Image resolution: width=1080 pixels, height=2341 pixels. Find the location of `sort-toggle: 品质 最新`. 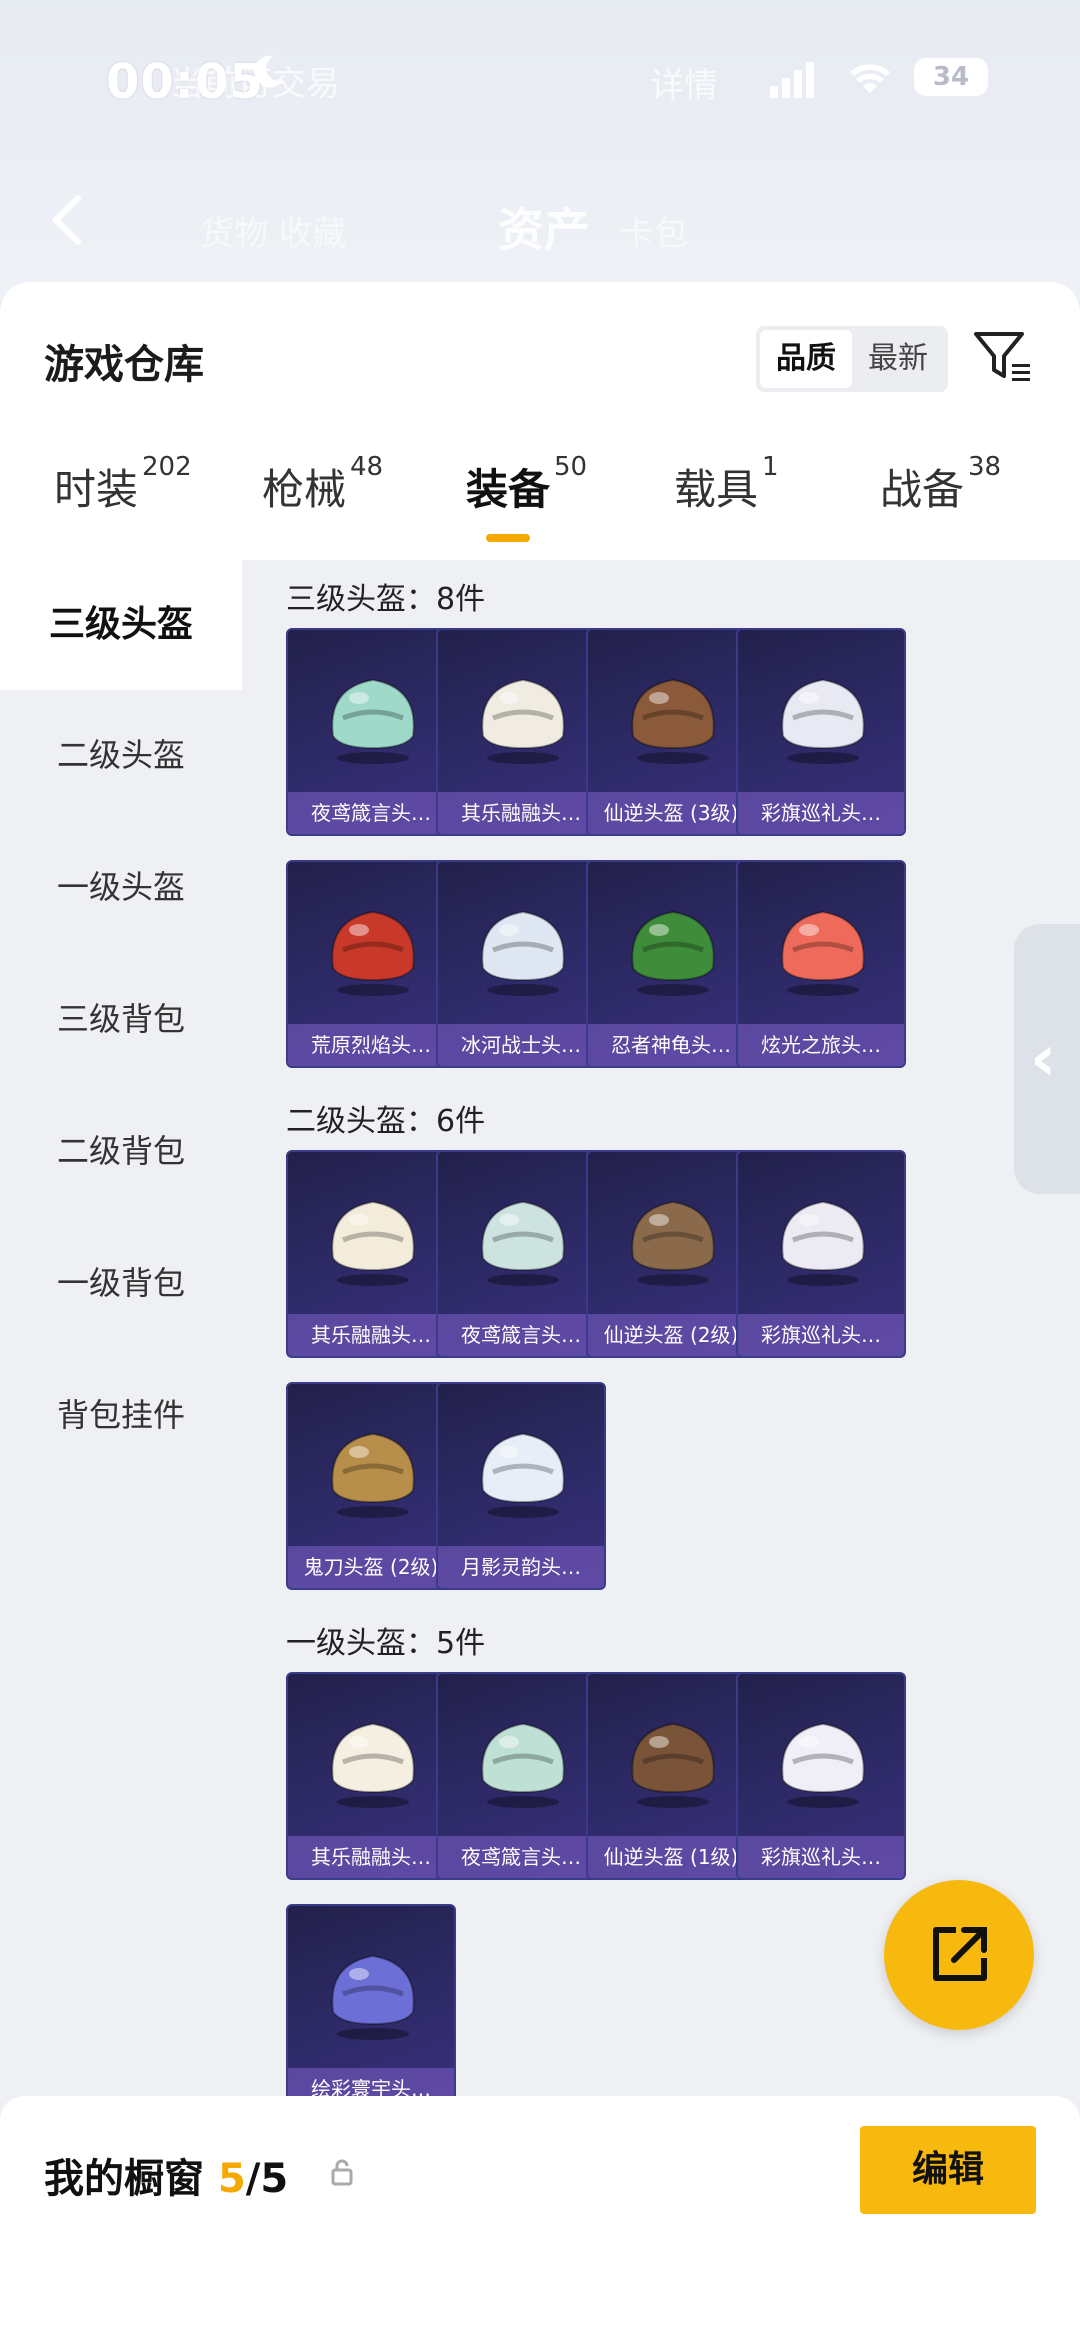

sort-toggle: 品质 最新 is located at coordinates (852, 359).